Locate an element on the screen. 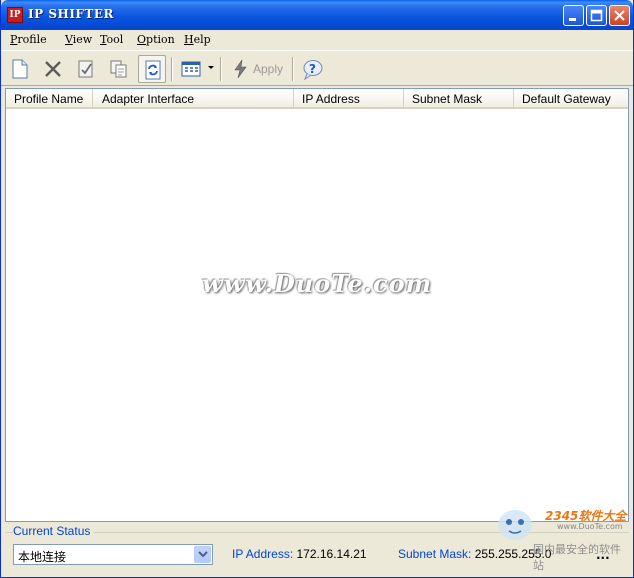  adapter-select-value: 本地连接 is located at coordinates (42, 557).